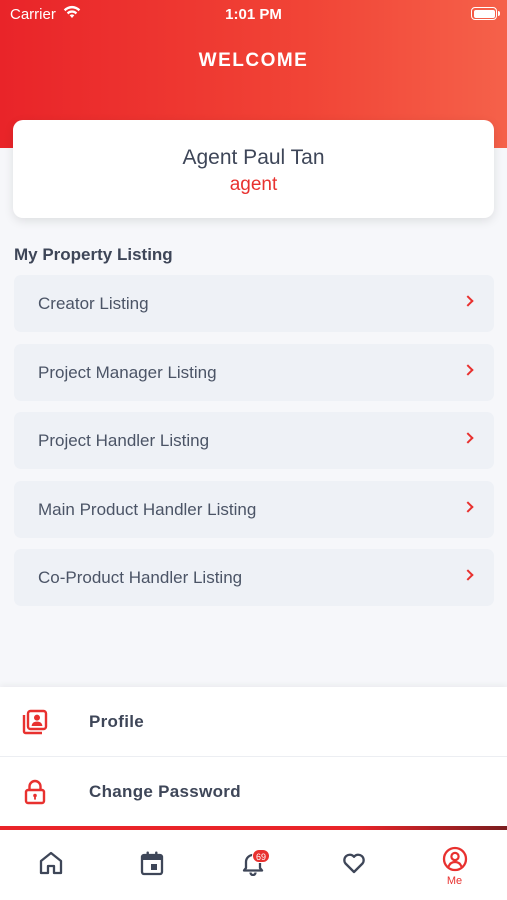  I want to click on tab-calendar, so click(151, 865).